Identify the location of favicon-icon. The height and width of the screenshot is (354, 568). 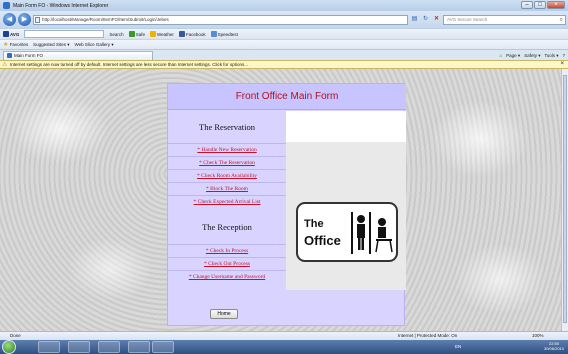
(9, 55).